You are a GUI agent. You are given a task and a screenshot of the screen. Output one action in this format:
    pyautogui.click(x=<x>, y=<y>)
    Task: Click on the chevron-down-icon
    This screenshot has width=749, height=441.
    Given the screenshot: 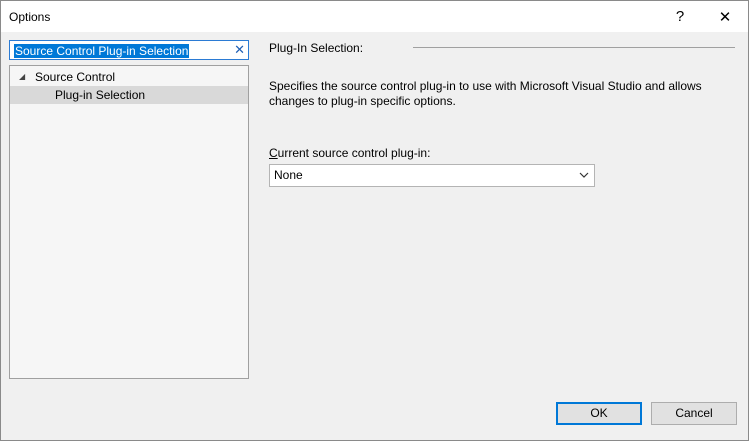 What is the action you would take?
    pyautogui.click(x=584, y=175)
    